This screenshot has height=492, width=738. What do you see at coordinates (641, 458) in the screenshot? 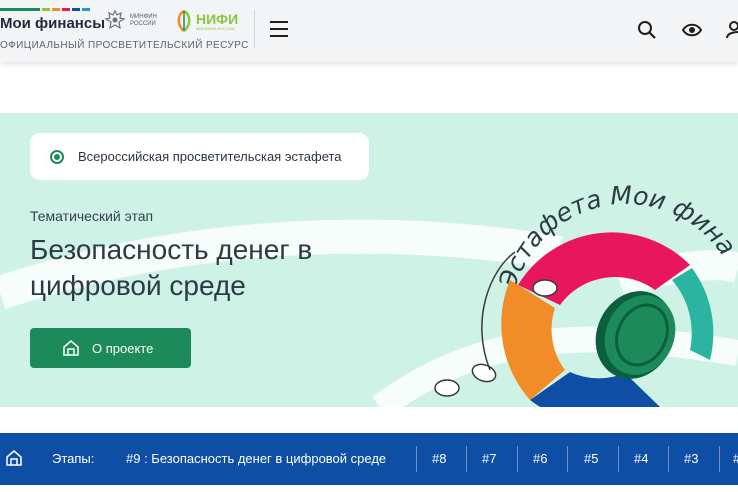
I see `stage-item: #4` at bounding box center [641, 458].